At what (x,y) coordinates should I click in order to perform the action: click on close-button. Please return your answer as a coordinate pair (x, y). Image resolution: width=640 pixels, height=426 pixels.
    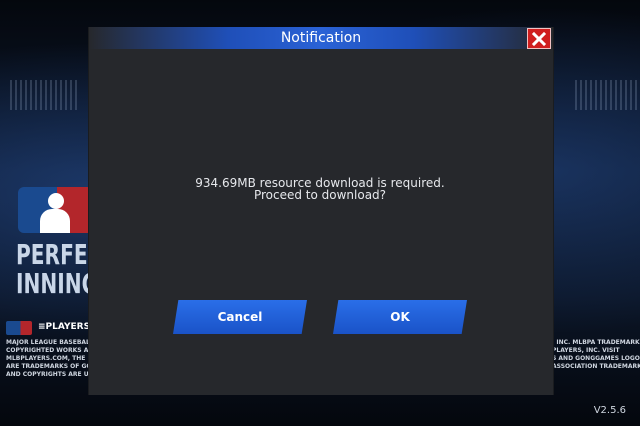
    Looking at the image, I should click on (539, 38).